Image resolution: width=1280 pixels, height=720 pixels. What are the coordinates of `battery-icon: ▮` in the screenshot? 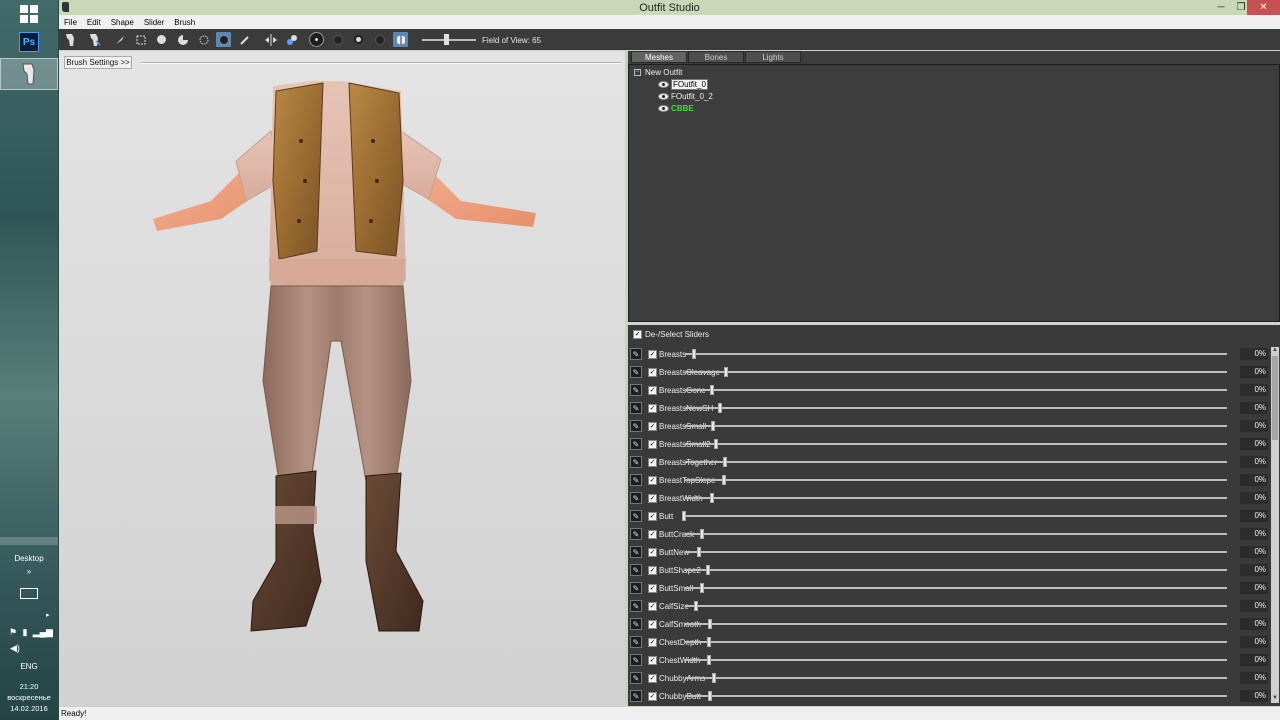 It's located at (24, 632).